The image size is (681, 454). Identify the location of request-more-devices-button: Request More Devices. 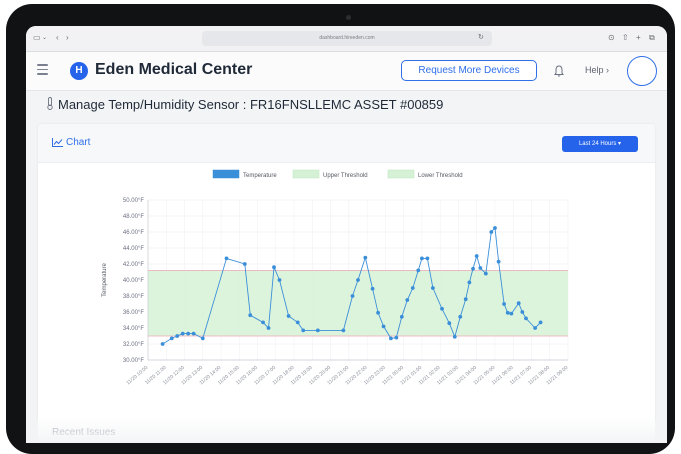
(469, 70).